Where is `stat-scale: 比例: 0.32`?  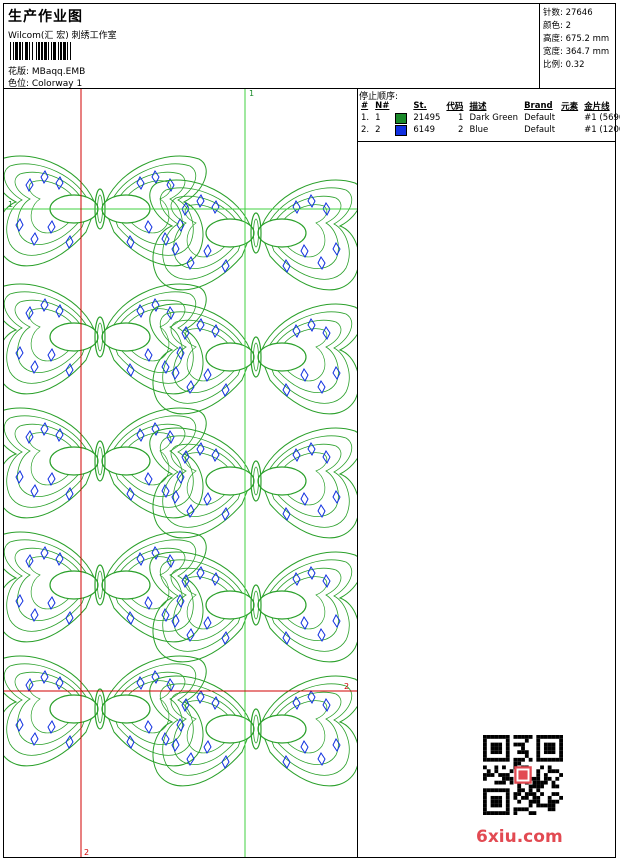 stat-scale: 比例: 0.32 is located at coordinates (564, 65).